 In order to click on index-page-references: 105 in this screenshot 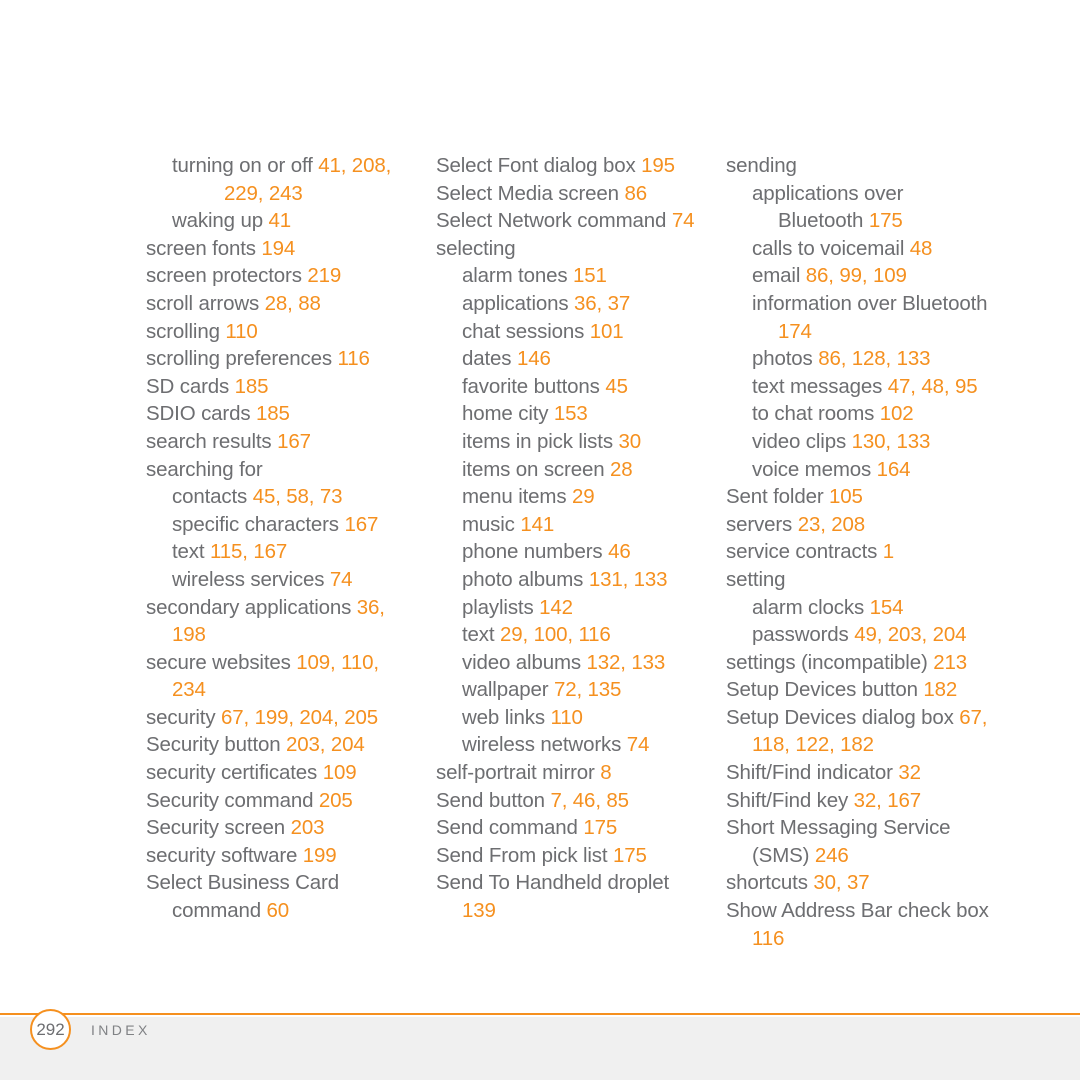, I will do `click(846, 496)`.